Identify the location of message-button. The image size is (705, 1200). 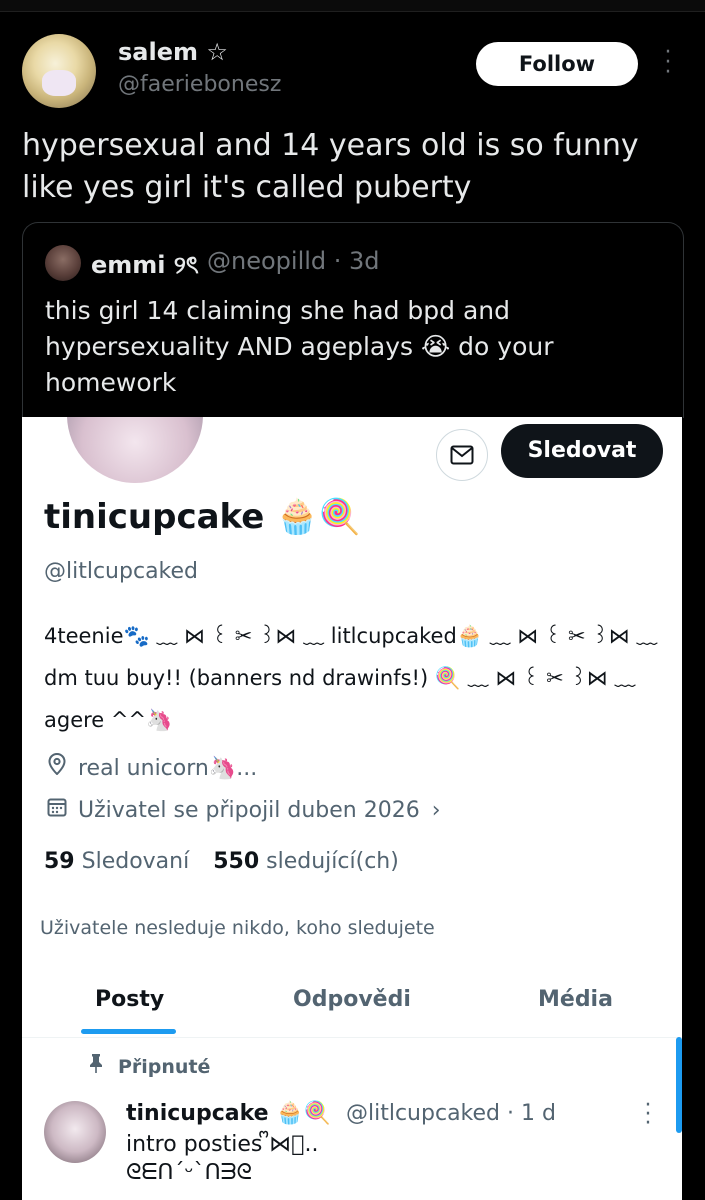
(462, 455).